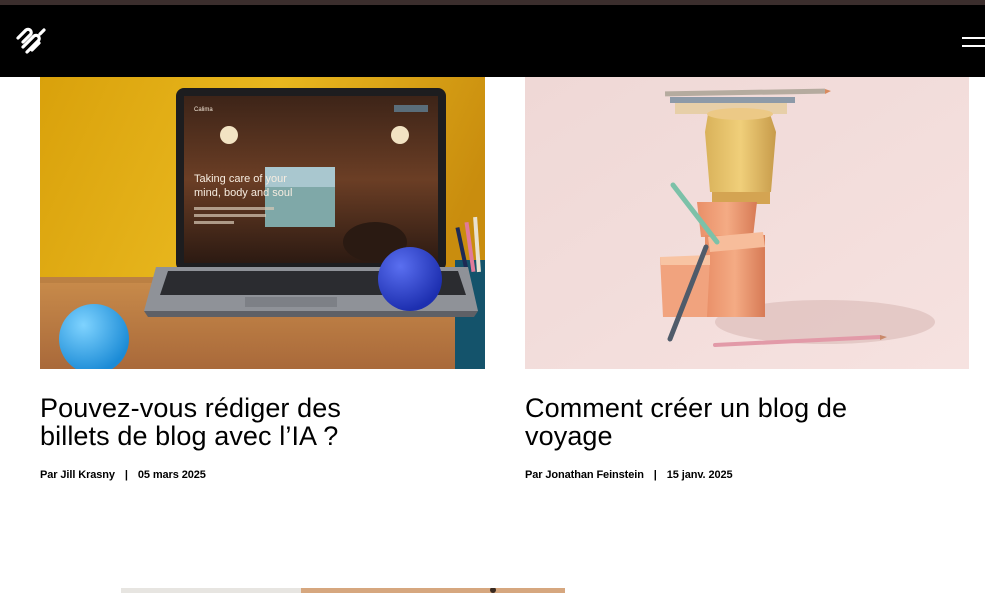 This screenshot has width=985, height=593. I want to click on post-author: Par Jill Krasny, so click(77, 475).